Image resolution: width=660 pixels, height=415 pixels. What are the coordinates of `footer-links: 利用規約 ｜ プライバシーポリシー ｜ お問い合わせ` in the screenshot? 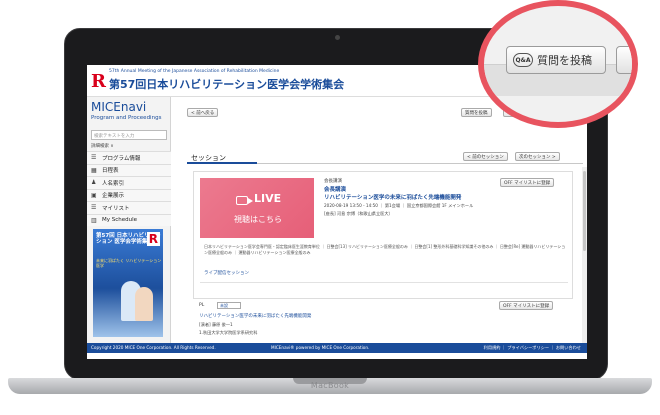 It's located at (532, 348).